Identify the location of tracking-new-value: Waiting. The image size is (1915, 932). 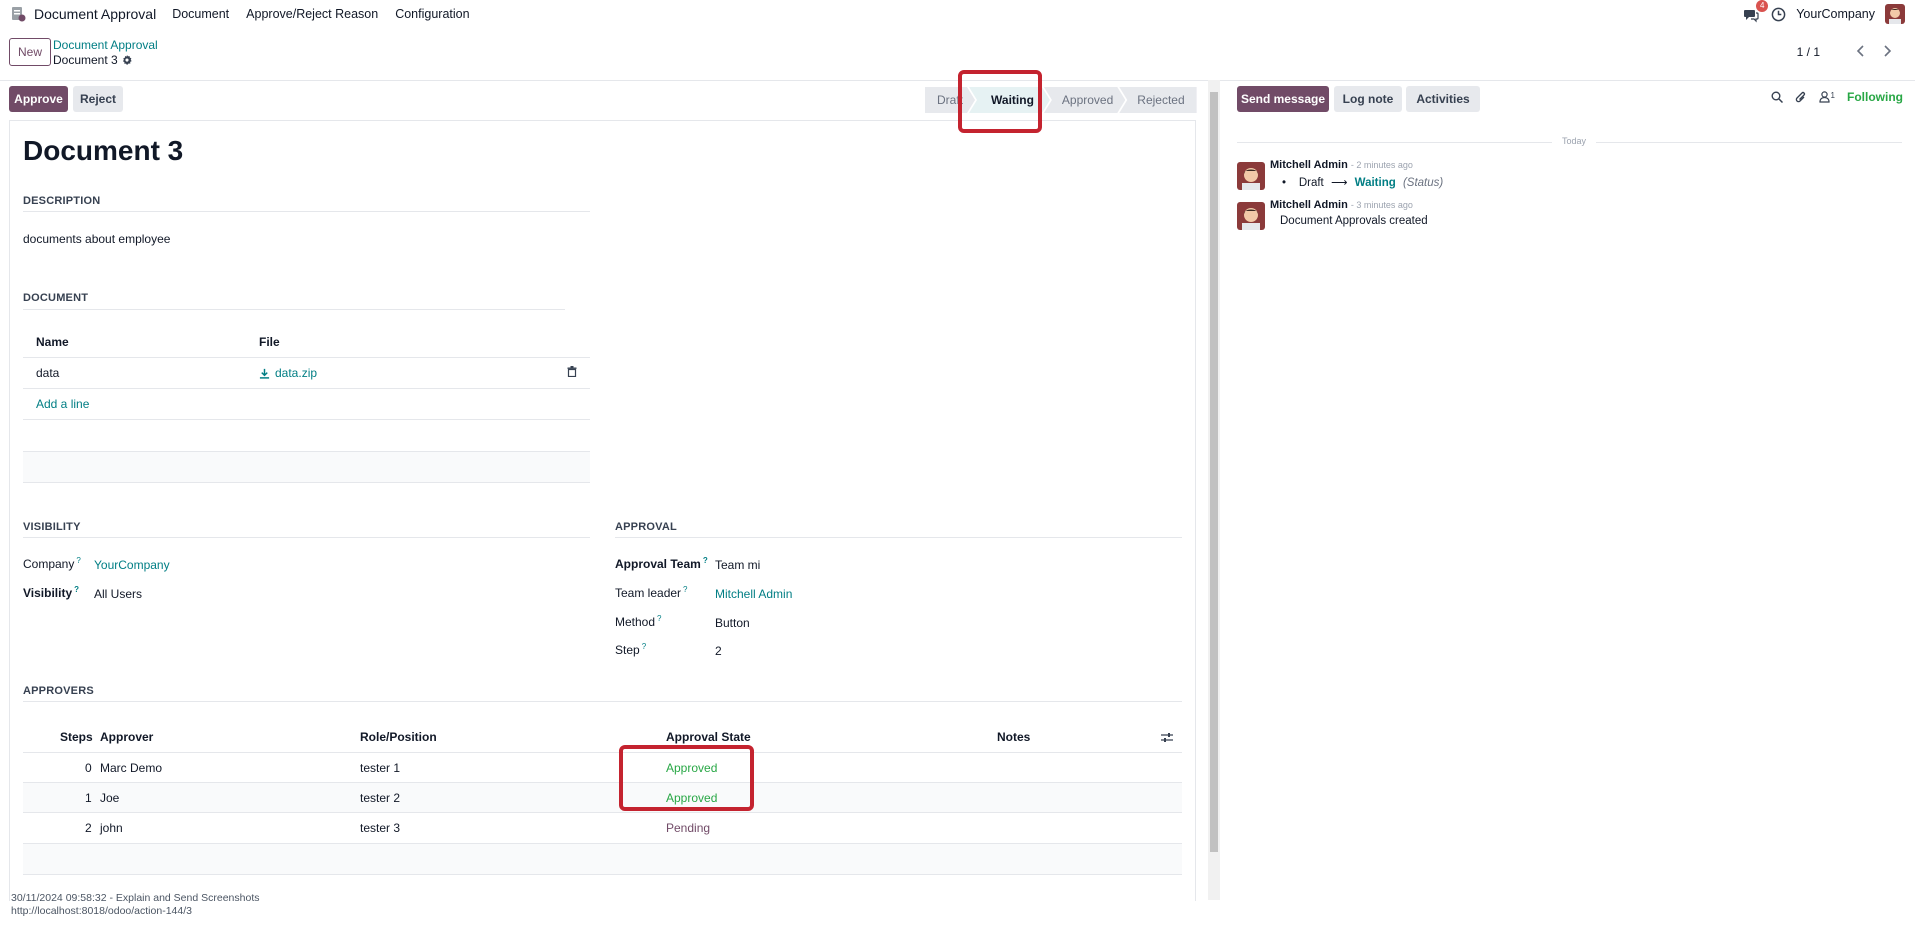
(1375, 183).